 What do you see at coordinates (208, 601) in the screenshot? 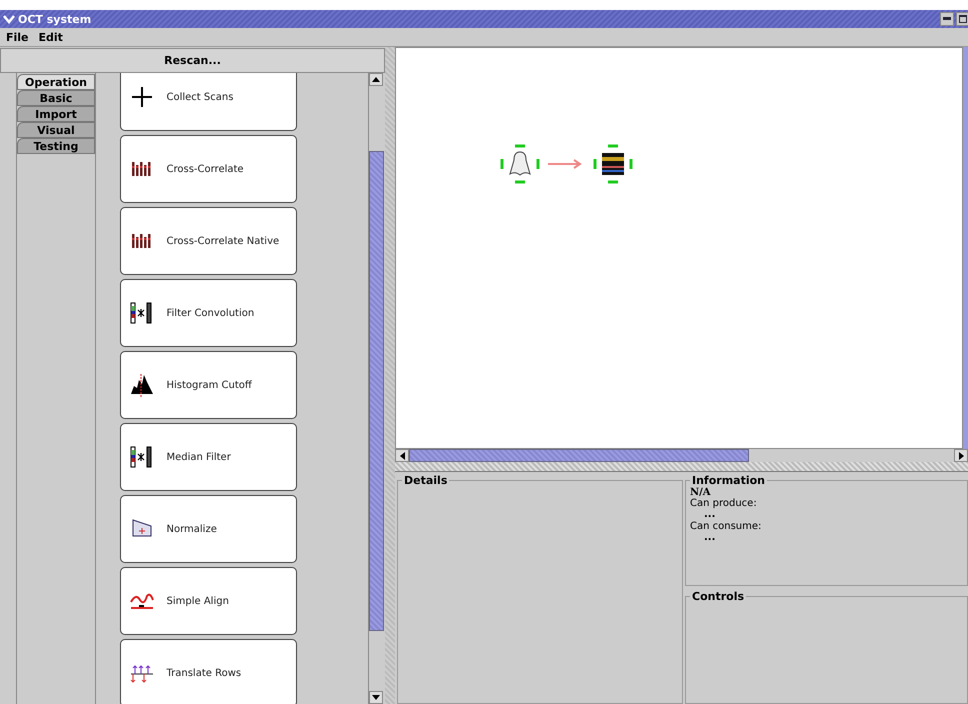
I see `tool-card: Simple Align` at bounding box center [208, 601].